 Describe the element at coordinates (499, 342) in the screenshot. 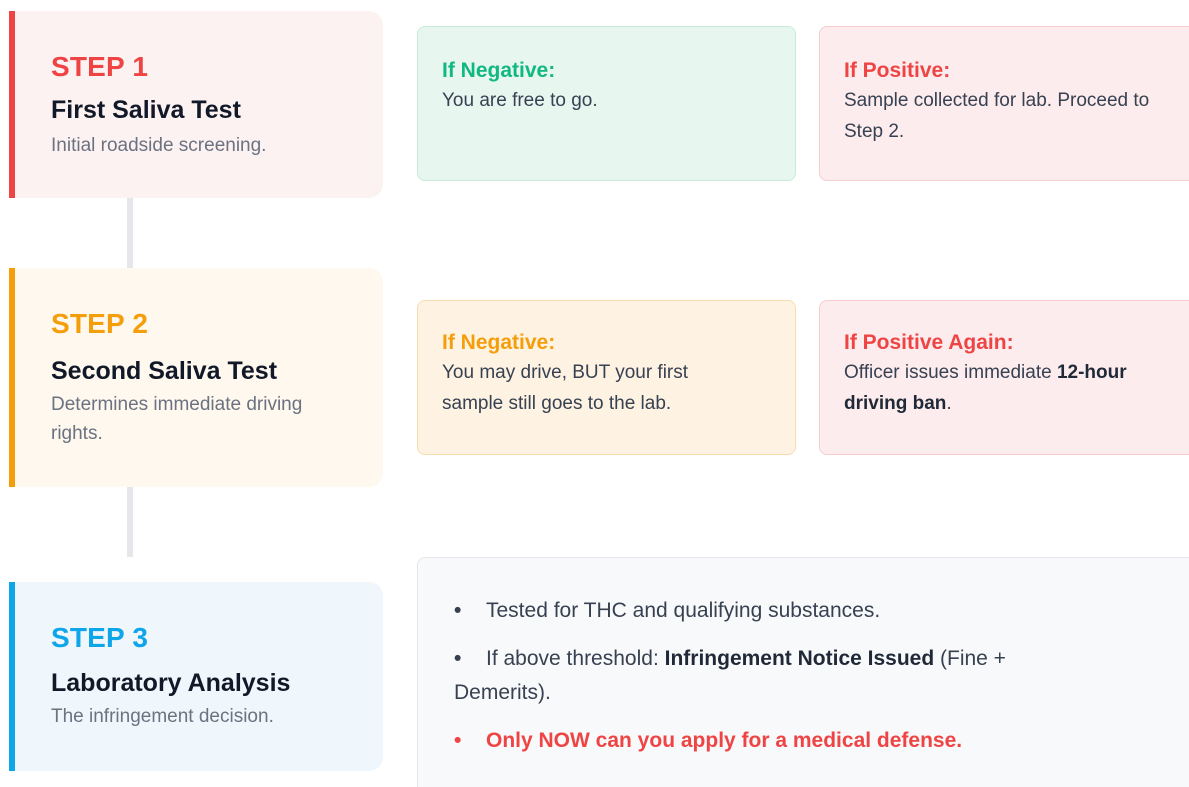

I see `step-2-negative-heading: If Negative:` at that location.